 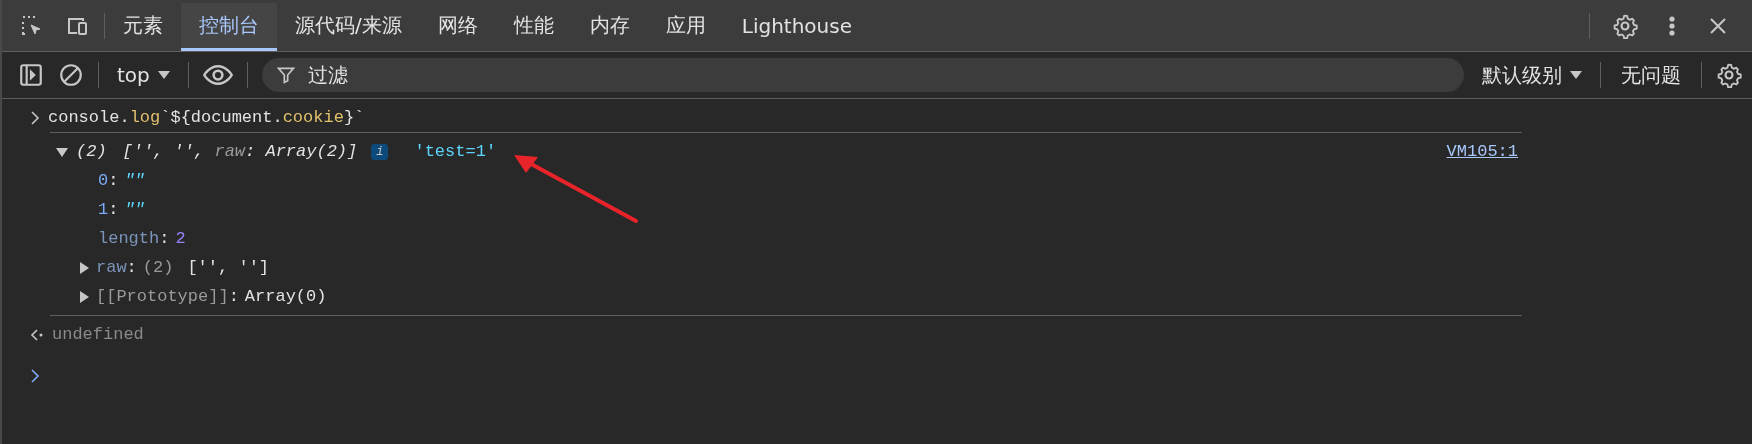 I want to click on console-settings-icon, so click(x=1729, y=75).